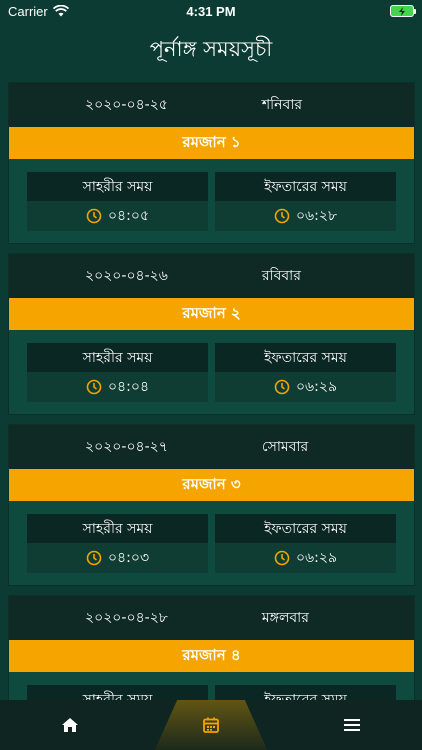 Image resolution: width=422 pixels, height=750 pixels. Describe the element at coordinates (211, 618) in the screenshot. I see `day-card-header: ২০২০-০৪-২৮ মঙ্গলবার` at that location.